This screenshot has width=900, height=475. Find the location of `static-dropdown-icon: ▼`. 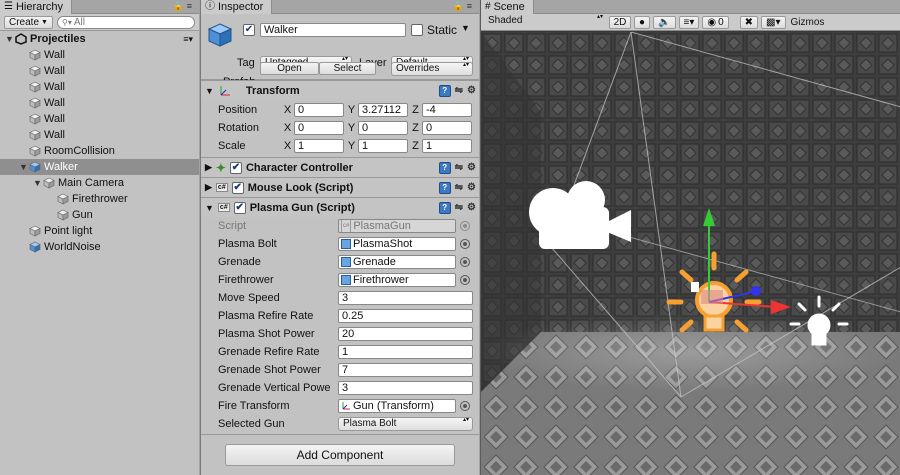

static-dropdown-icon: ▼ is located at coordinates (465, 28).